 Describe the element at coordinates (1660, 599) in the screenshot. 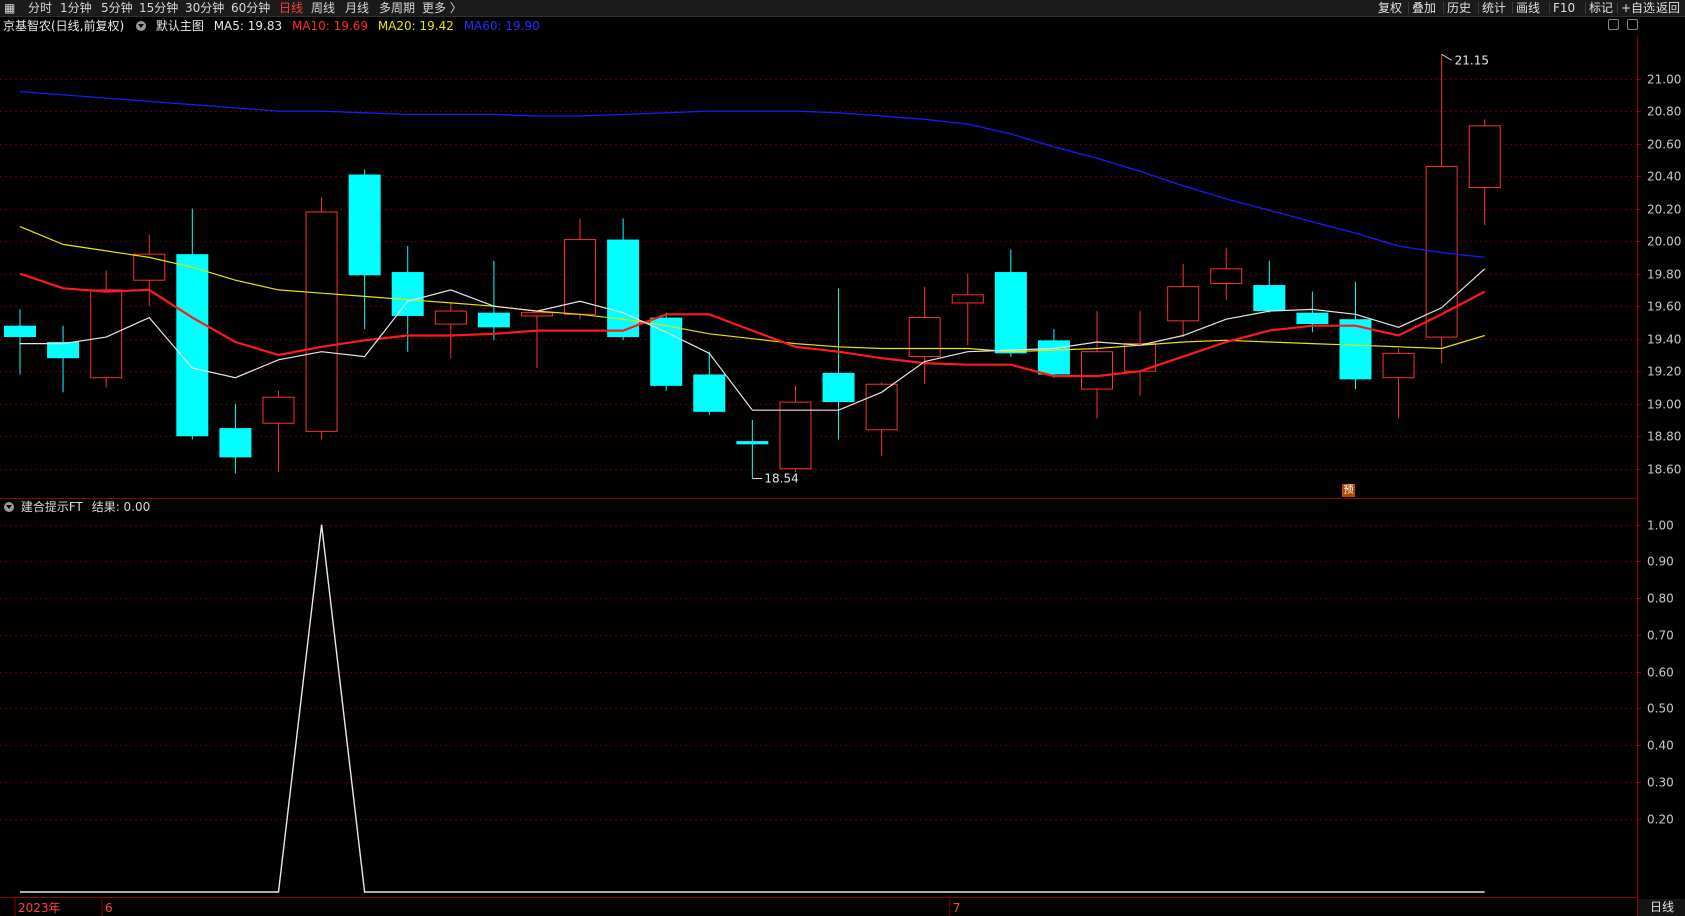

I see `indicator-tick-label: 0.80` at that location.